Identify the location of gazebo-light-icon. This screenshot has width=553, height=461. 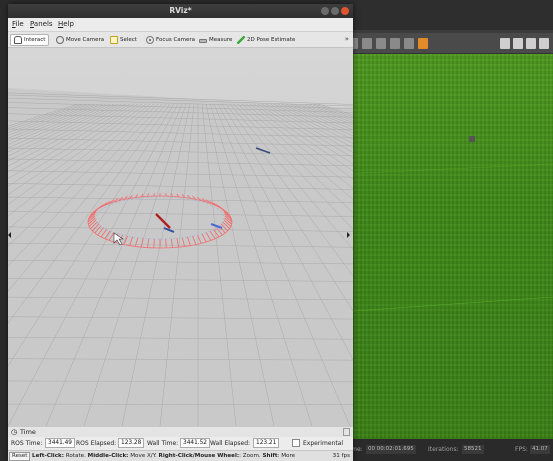
(395, 43).